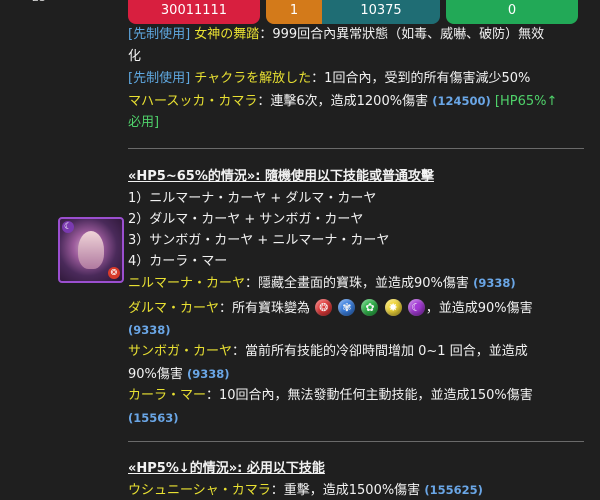  I want to click on water-orb-icon: ✾, so click(347, 307).